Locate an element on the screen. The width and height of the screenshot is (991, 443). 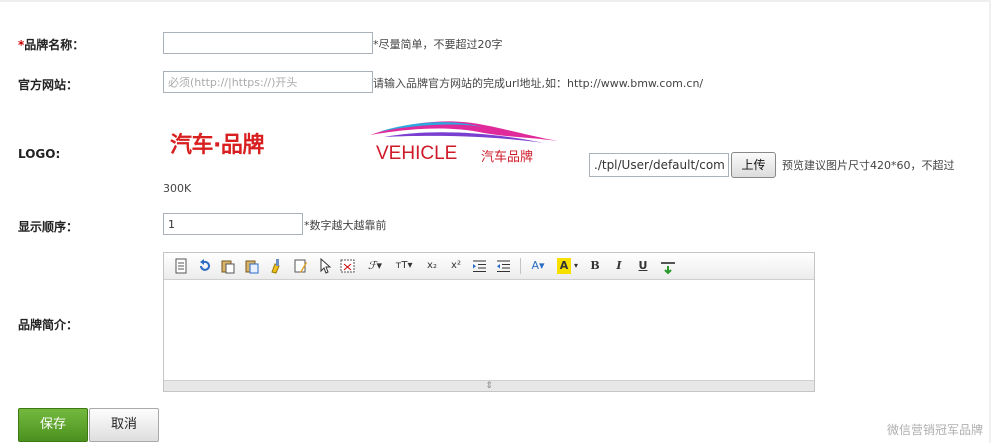
logo-sample-en-cn: 汽车品牌 is located at coordinates (507, 157).